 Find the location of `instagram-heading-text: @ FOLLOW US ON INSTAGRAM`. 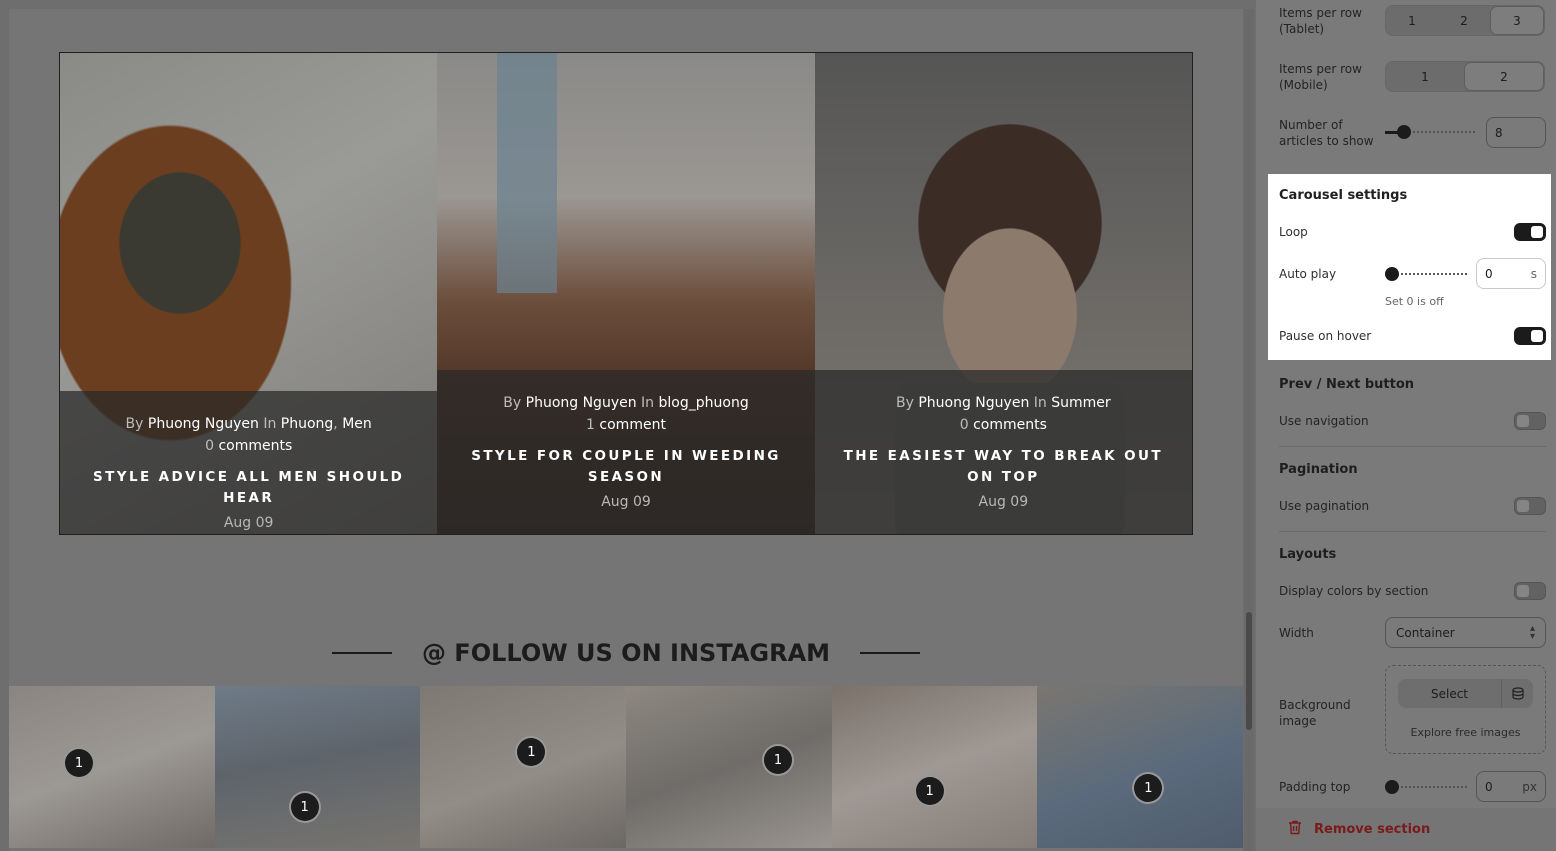

instagram-heading-text: @ FOLLOW US ON INSTAGRAM is located at coordinates (626, 653).